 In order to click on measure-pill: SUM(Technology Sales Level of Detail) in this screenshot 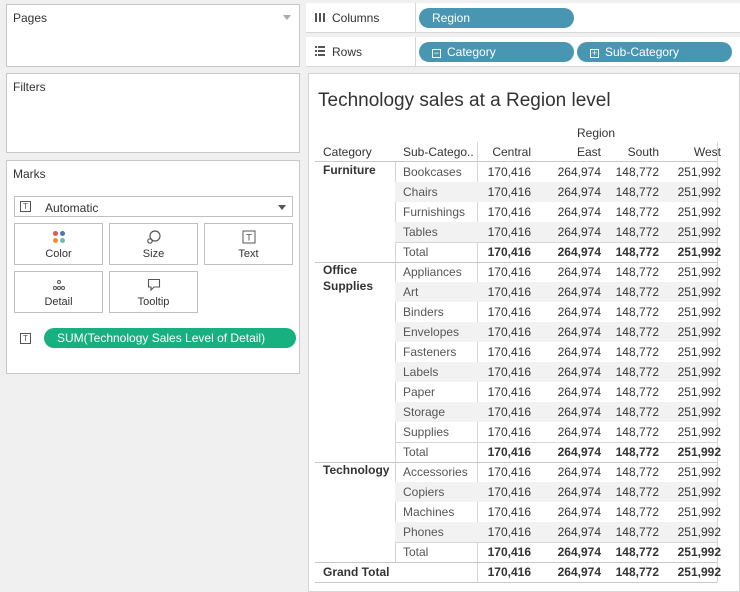, I will do `click(170, 338)`.